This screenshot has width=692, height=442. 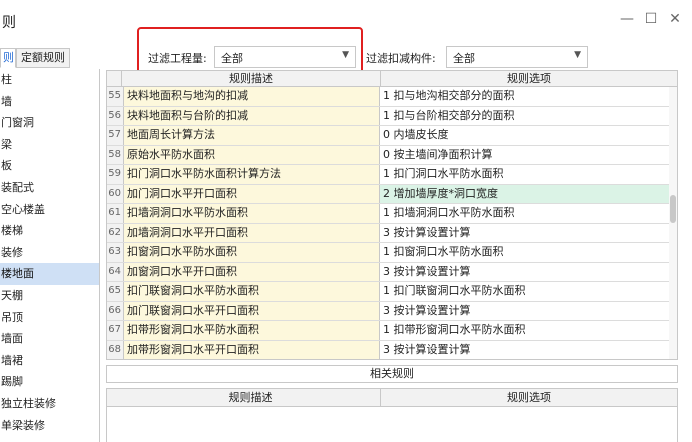 I want to click on rule-description: 扣墙洞洞口水平防水面积, so click(x=252, y=213).